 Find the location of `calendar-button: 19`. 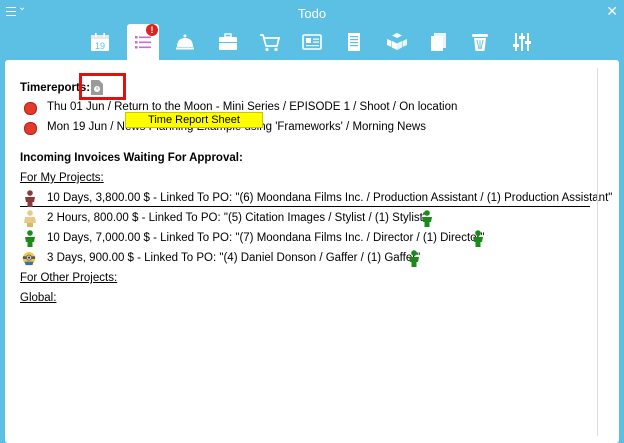

calendar-button: 19 is located at coordinates (100, 42).